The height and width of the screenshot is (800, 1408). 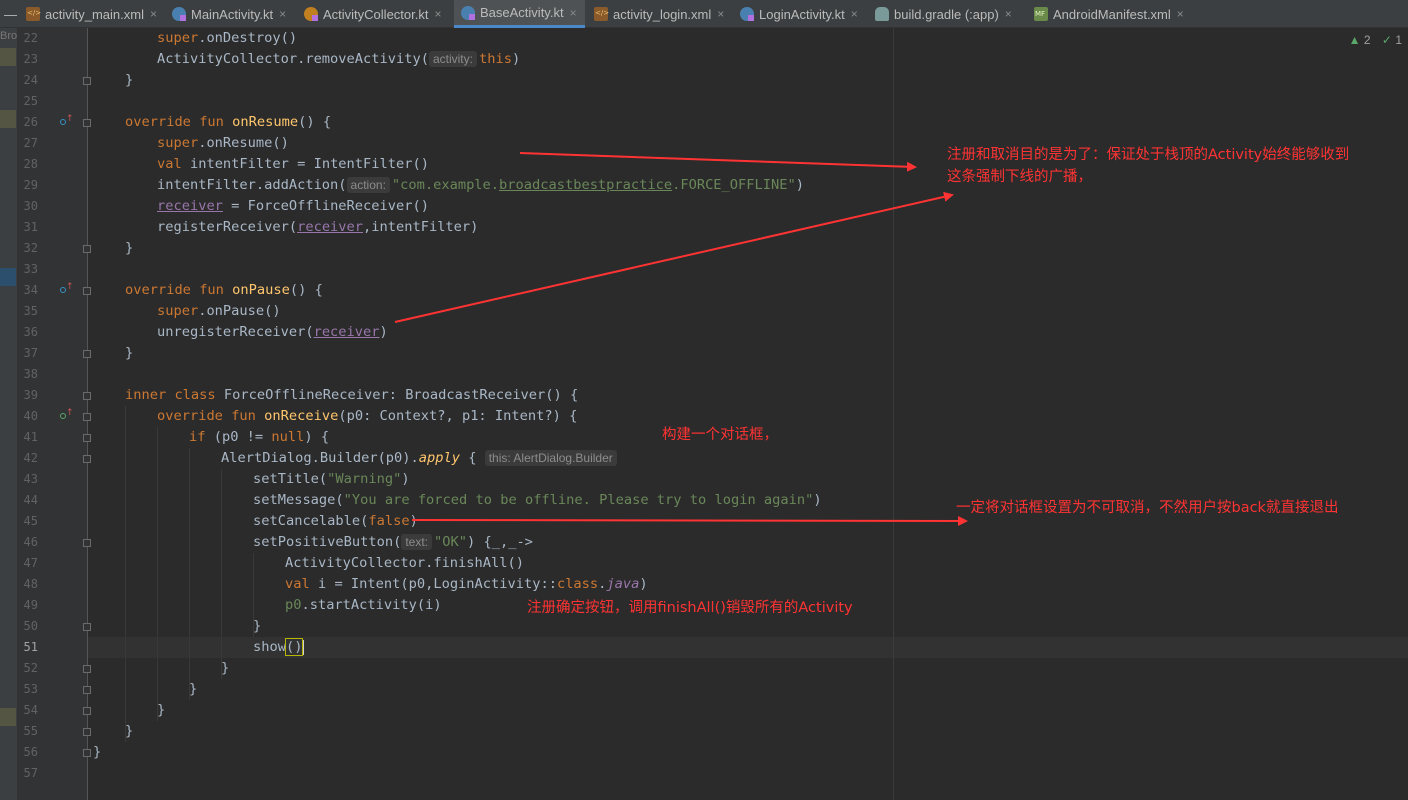 I want to click on code-line-49: p0.startActivity(i), so click(x=363, y=605).